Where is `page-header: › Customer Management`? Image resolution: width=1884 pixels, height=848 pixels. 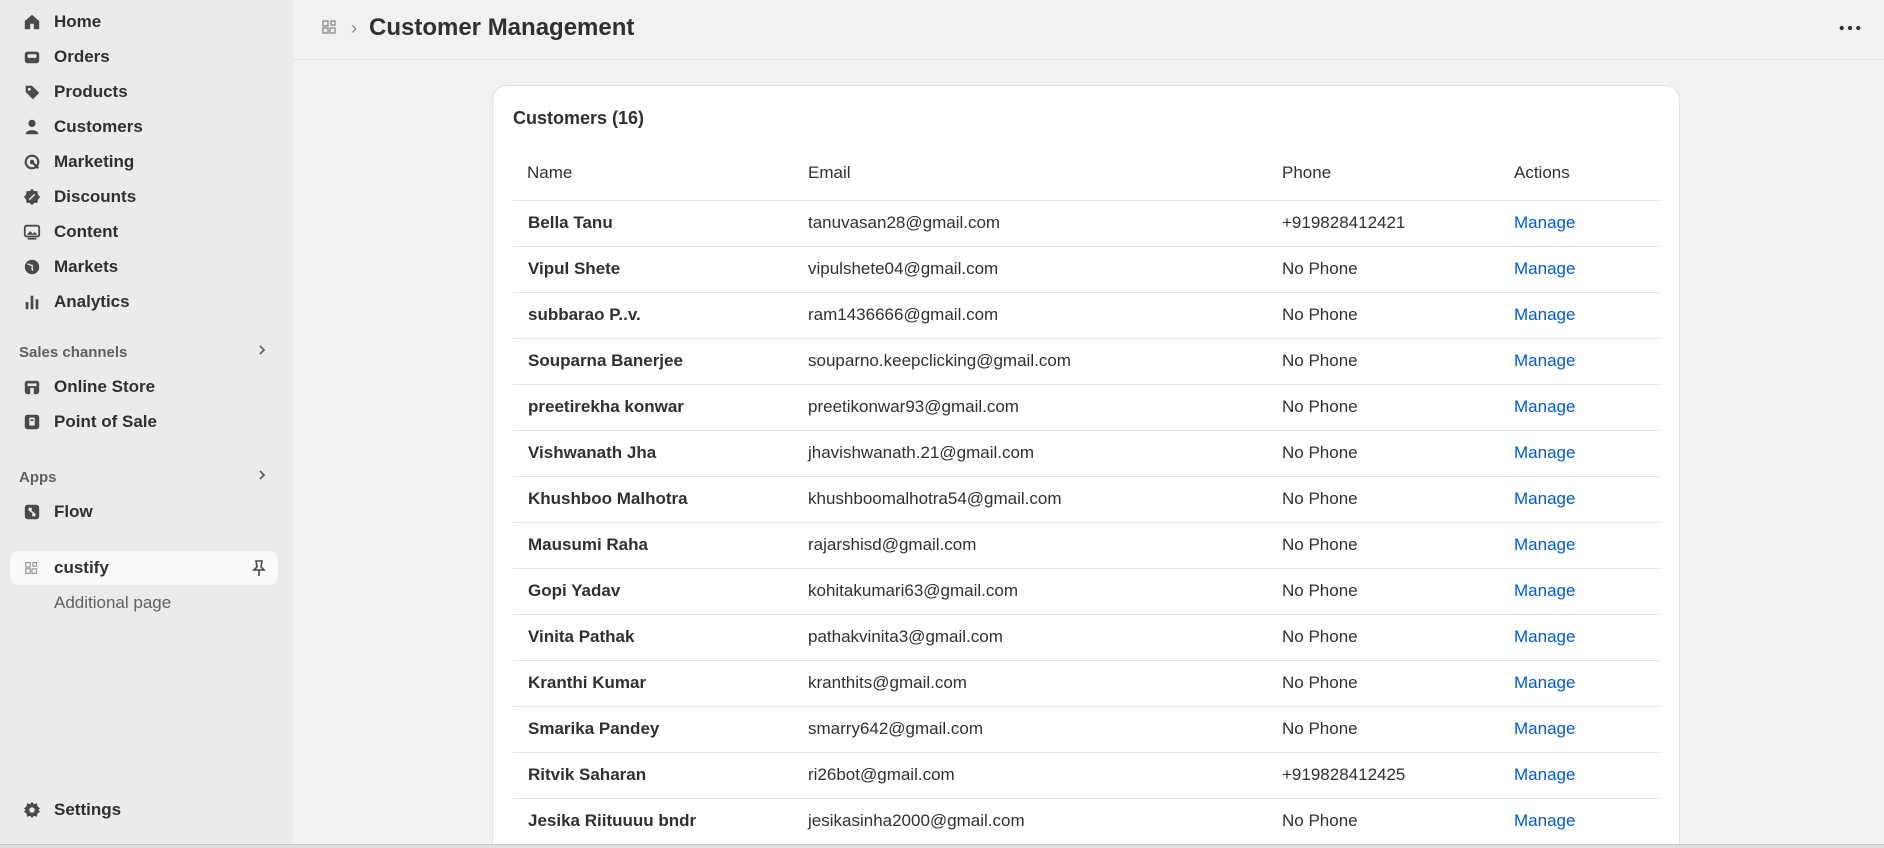 page-header: › Customer Management is located at coordinates (1088, 30).